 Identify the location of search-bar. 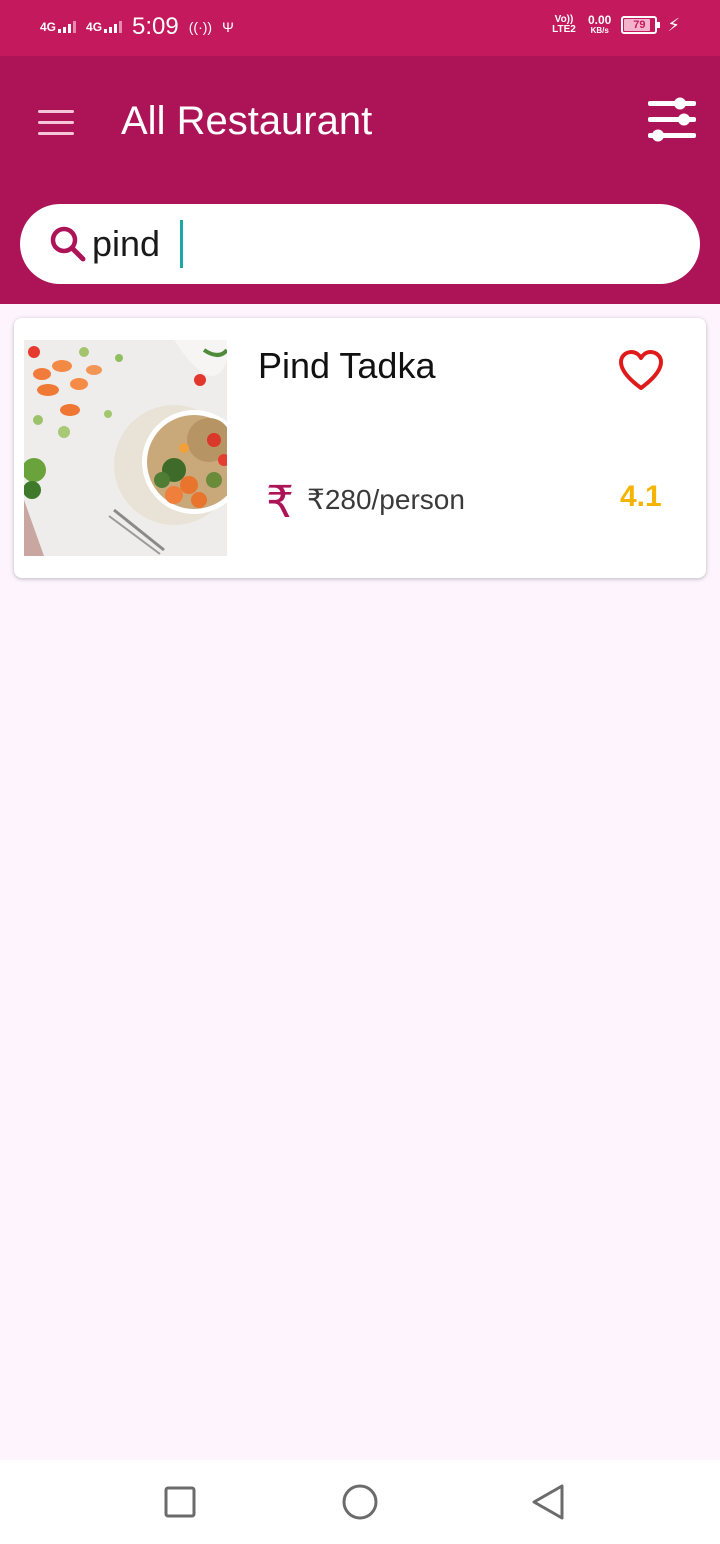
(360, 244).